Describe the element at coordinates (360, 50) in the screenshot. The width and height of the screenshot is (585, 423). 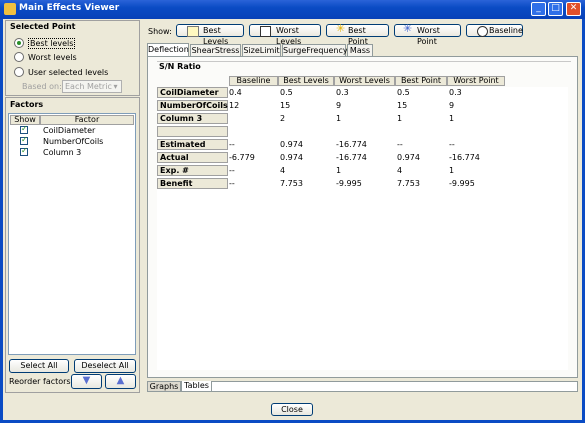
I see `tab-mass: Mass` at that location.